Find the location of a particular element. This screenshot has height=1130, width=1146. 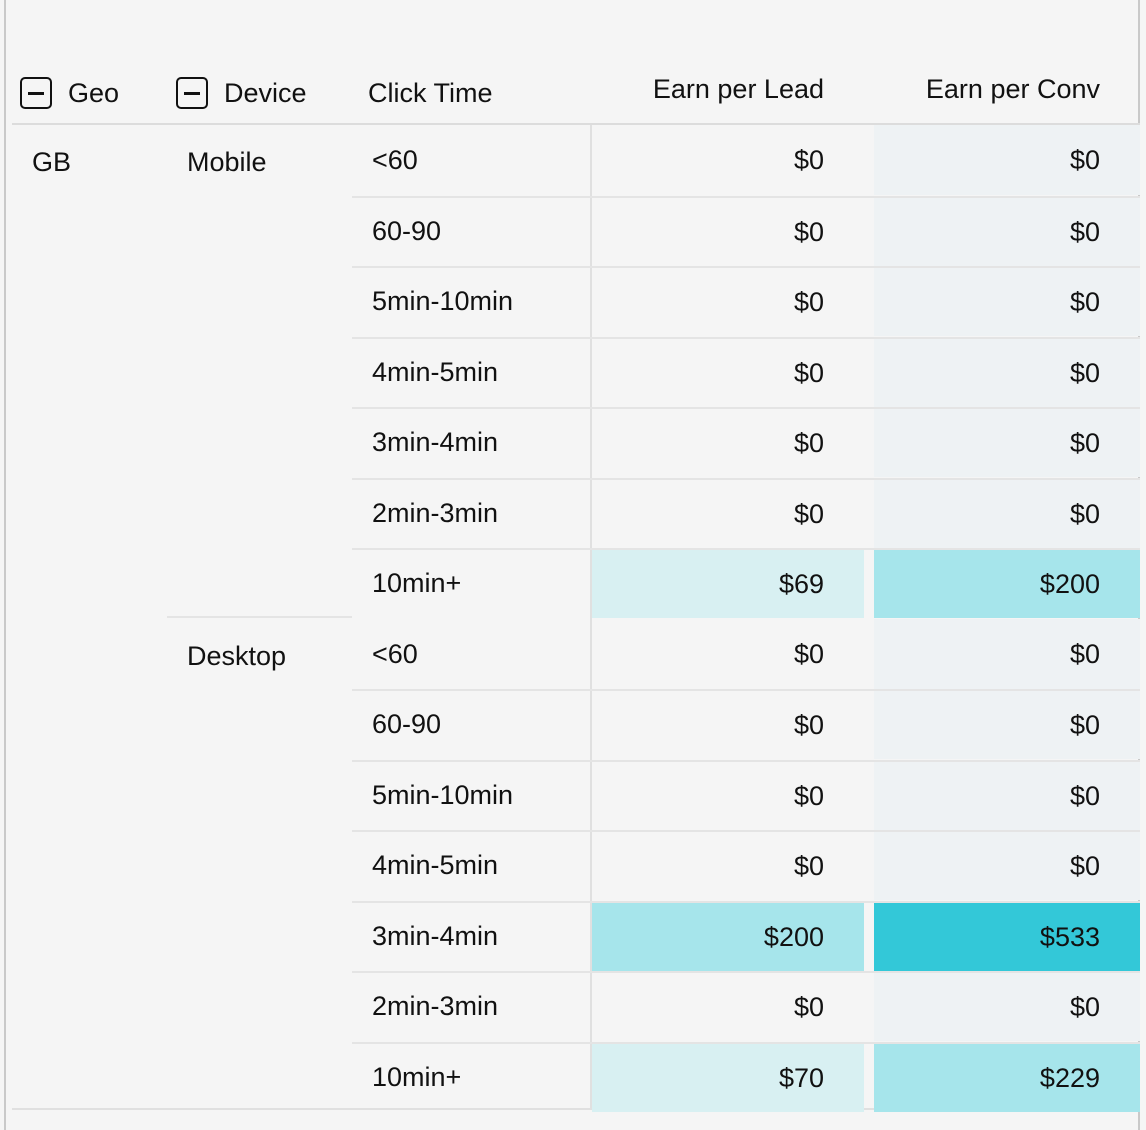

table-row: 3min-4min $200 $533 is located at coordinates (746, 935).